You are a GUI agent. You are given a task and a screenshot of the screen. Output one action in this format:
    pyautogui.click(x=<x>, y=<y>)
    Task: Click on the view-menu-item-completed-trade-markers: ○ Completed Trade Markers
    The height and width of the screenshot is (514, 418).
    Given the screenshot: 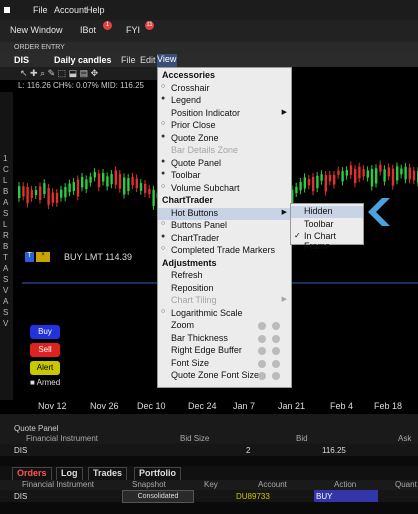 What is the action you would take?
    pyautogui.click(x=224, y=251)
    